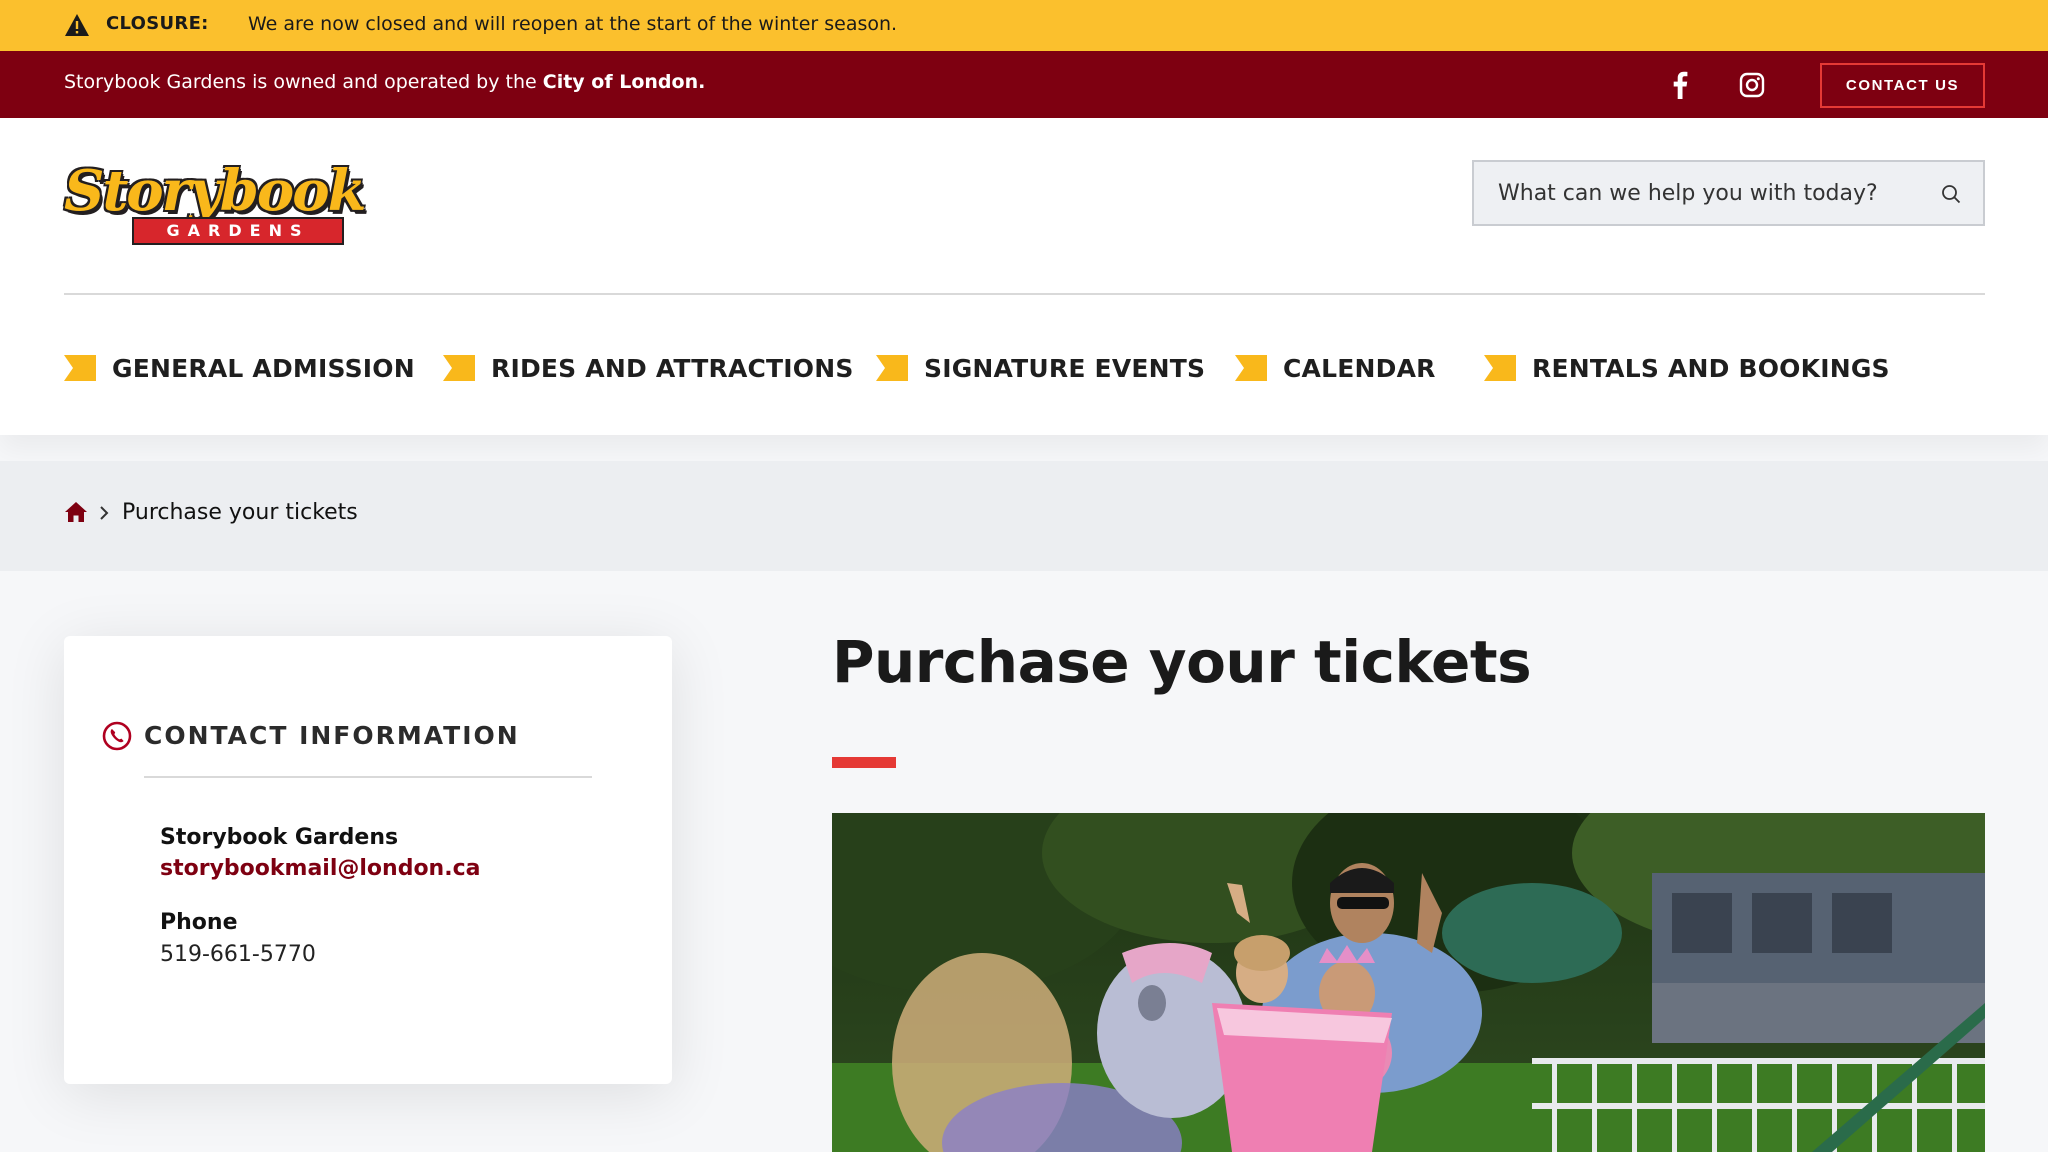  Describe the element at coordinates (117, 736) in the screenshot. I see `phone-icon` at that location.